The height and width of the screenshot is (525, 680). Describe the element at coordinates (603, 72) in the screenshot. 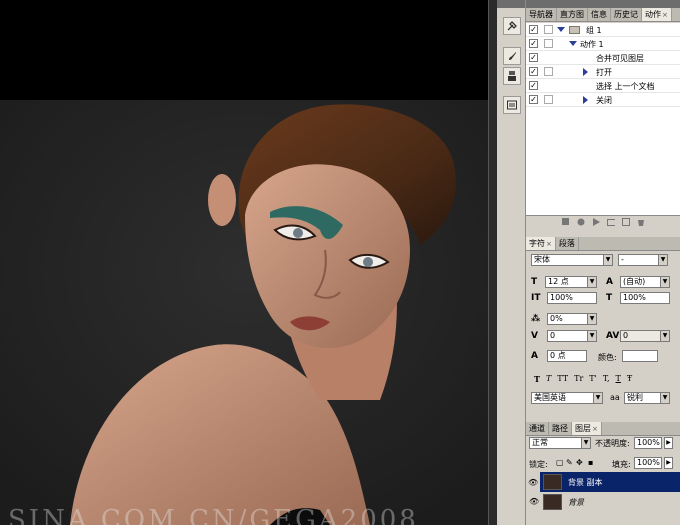

I see `action-row-step: ✓ 打开` at that location.